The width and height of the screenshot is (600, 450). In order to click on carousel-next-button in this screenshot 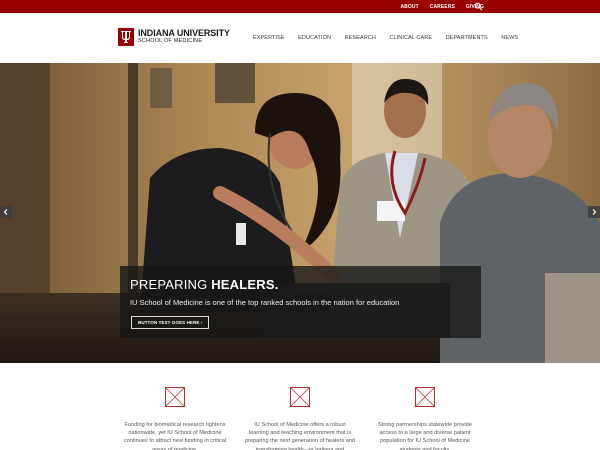, I will do `click(594, 212)`.